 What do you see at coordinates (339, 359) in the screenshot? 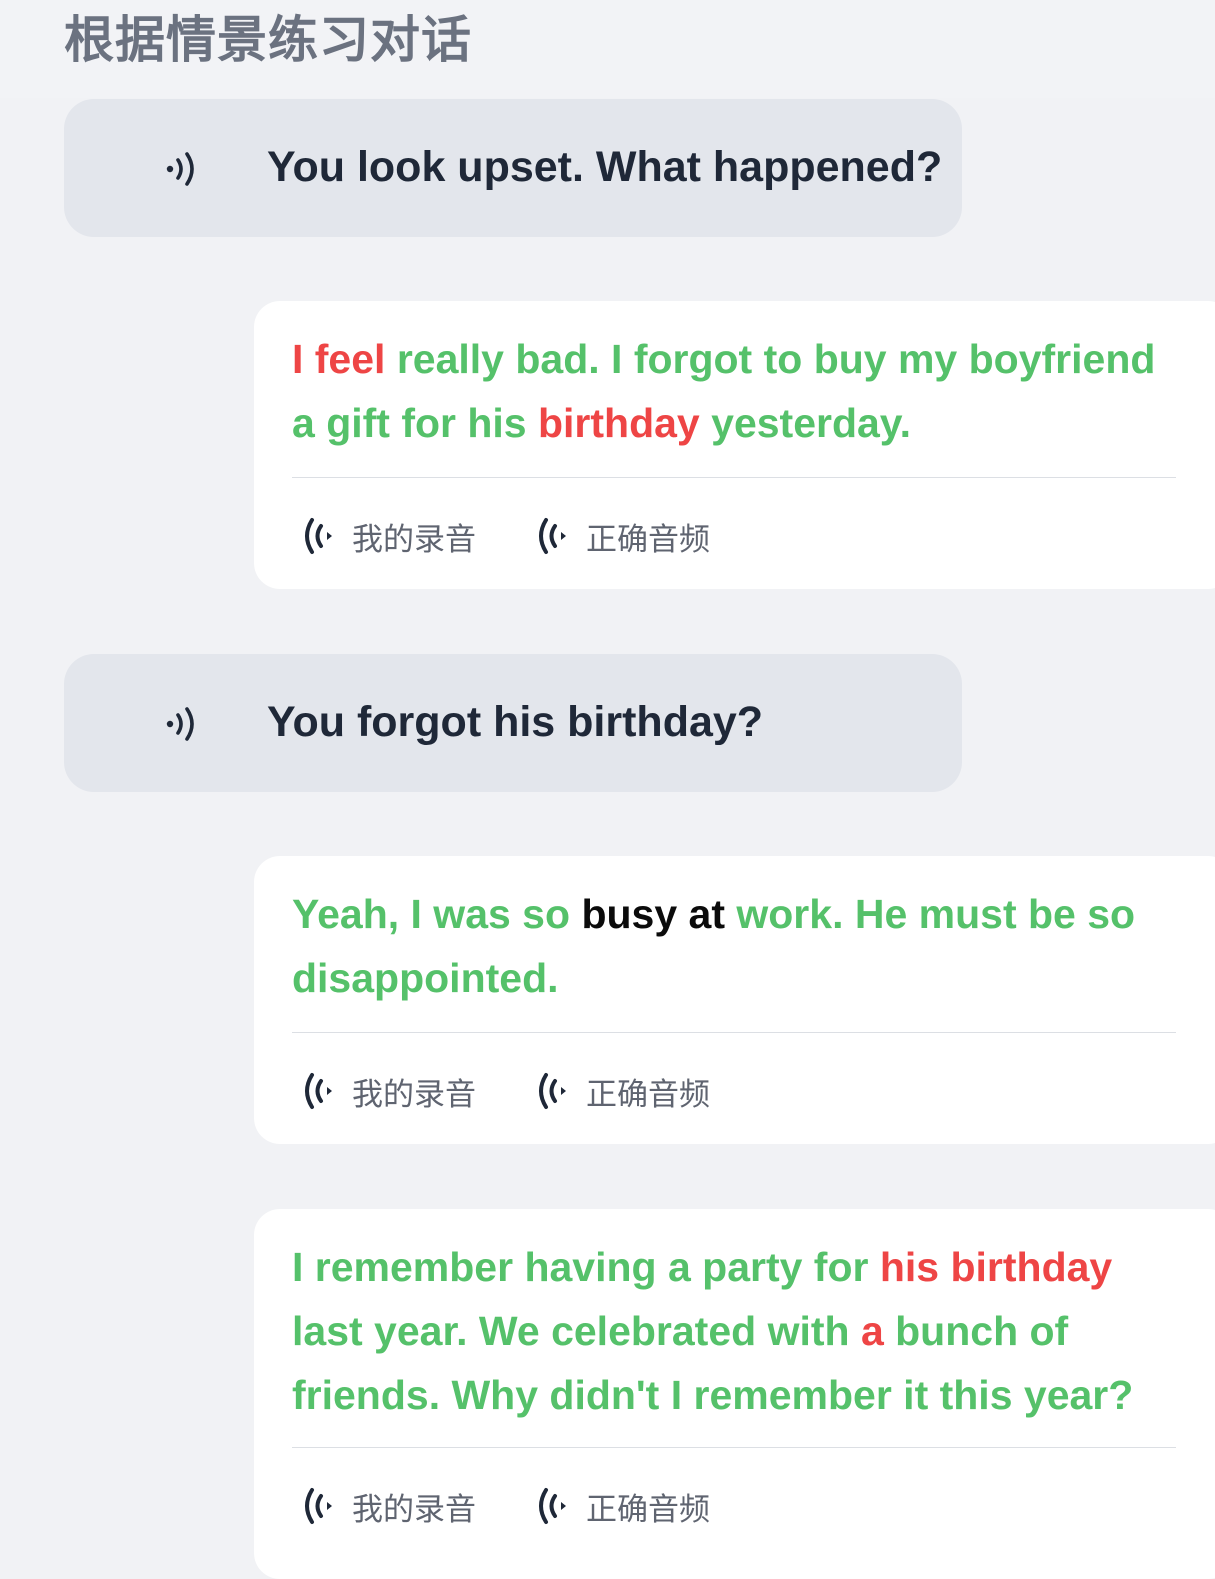
I see `answer-segment: I feel` at bounding box center [339, 359].